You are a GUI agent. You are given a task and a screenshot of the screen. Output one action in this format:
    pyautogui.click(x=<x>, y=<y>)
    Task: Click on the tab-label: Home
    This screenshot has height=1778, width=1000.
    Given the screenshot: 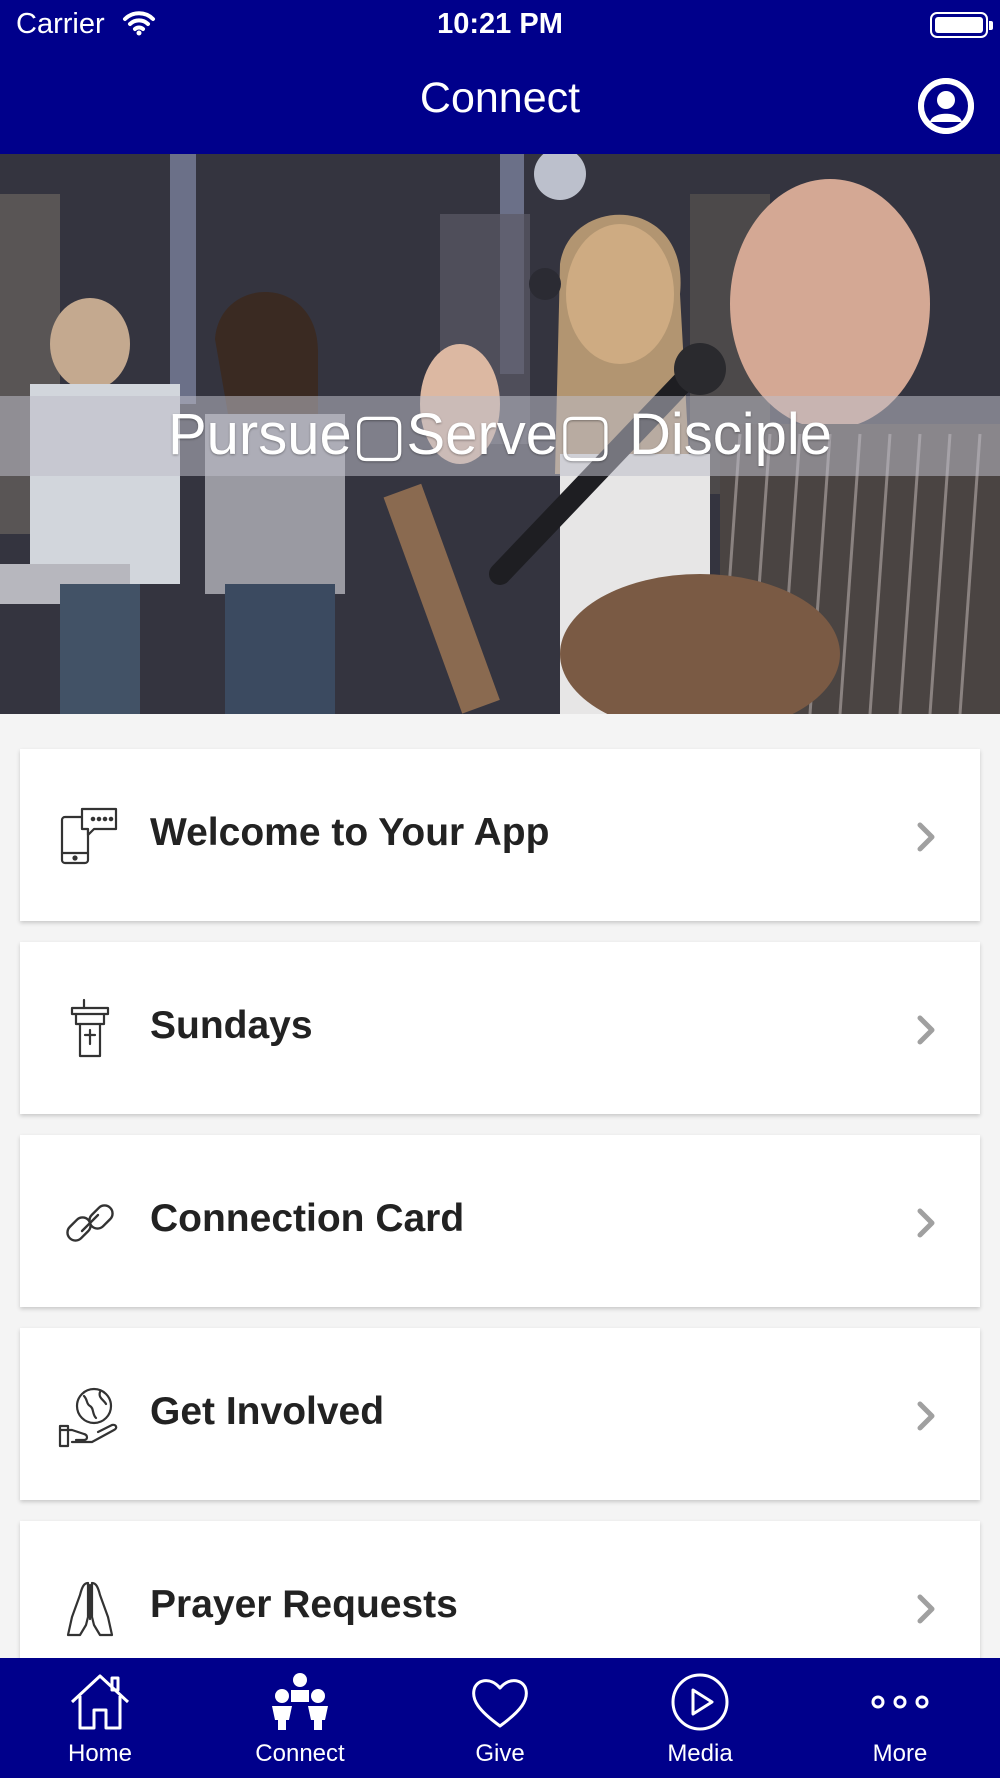 What is the action you would take?
    pyautogui.click(x=100, y=1753)
    